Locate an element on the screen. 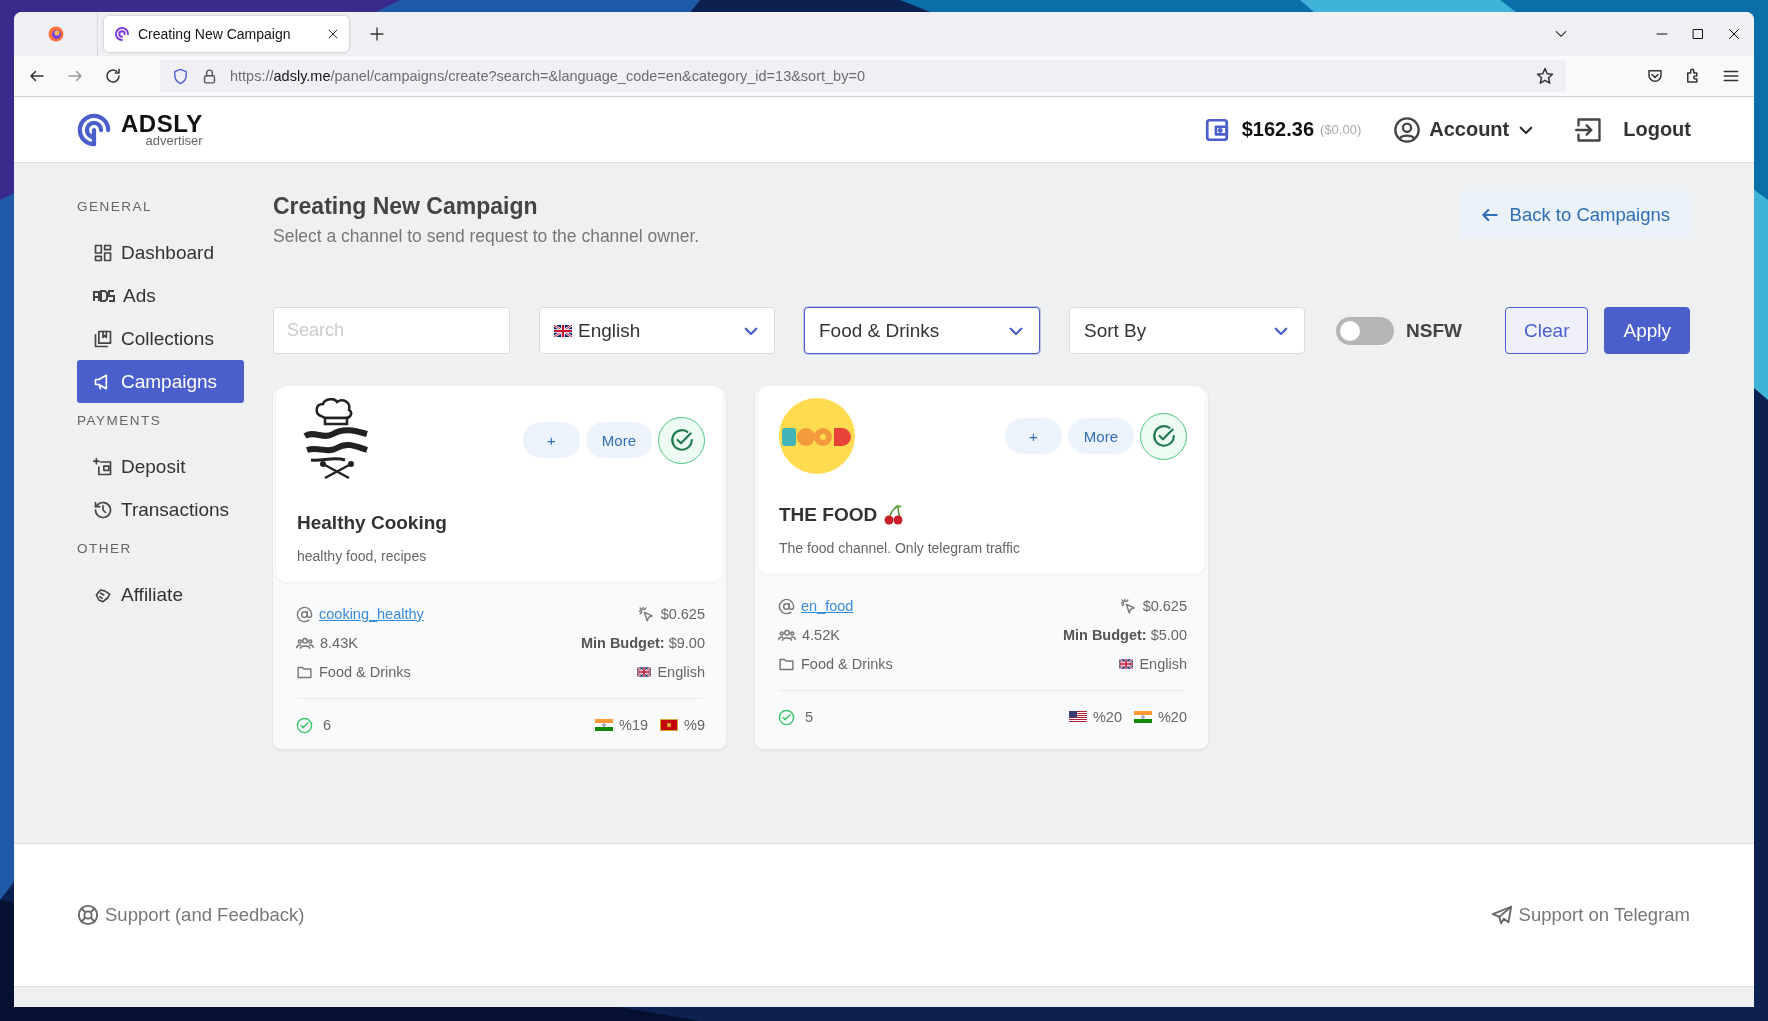 The width and height of the screenshot is (1768, 1021). browser-tab: Creating New Campaign is located at coordinates (226, 34).